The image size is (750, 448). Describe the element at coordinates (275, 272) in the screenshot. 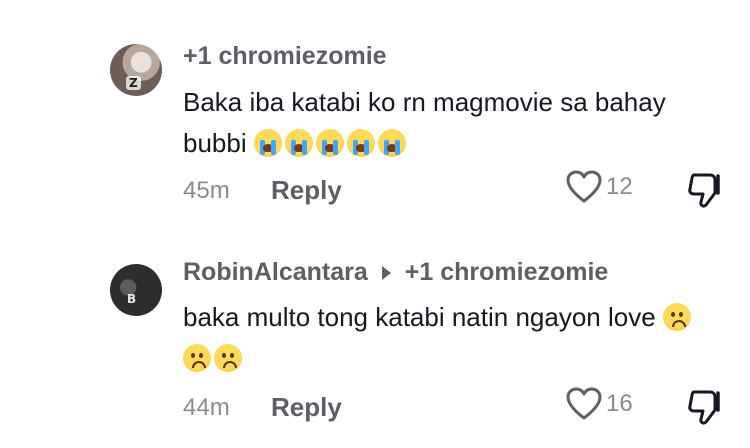

I see `author-name: RobinAlcantara` at that location.